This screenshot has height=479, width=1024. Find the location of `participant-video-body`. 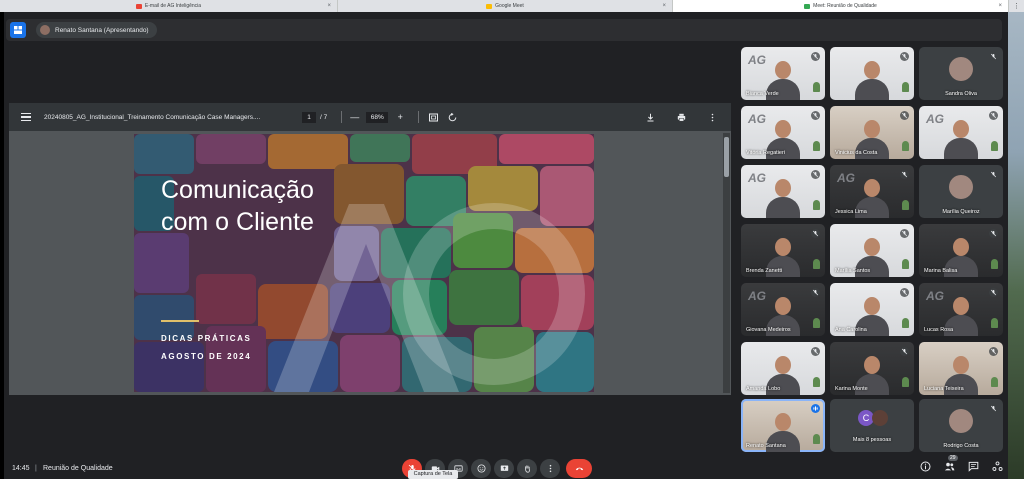

participant-video-body is located at coordinates (783, 207).